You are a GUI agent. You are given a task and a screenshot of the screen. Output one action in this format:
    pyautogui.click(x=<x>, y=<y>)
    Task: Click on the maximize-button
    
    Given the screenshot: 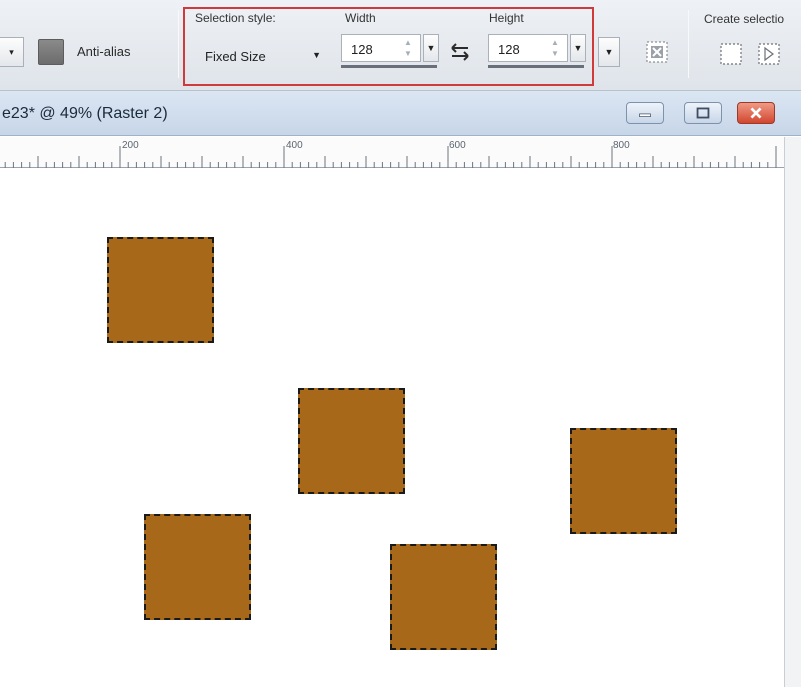 What is the action you would take?
    pyautogui.click(x=703, y=113)
    